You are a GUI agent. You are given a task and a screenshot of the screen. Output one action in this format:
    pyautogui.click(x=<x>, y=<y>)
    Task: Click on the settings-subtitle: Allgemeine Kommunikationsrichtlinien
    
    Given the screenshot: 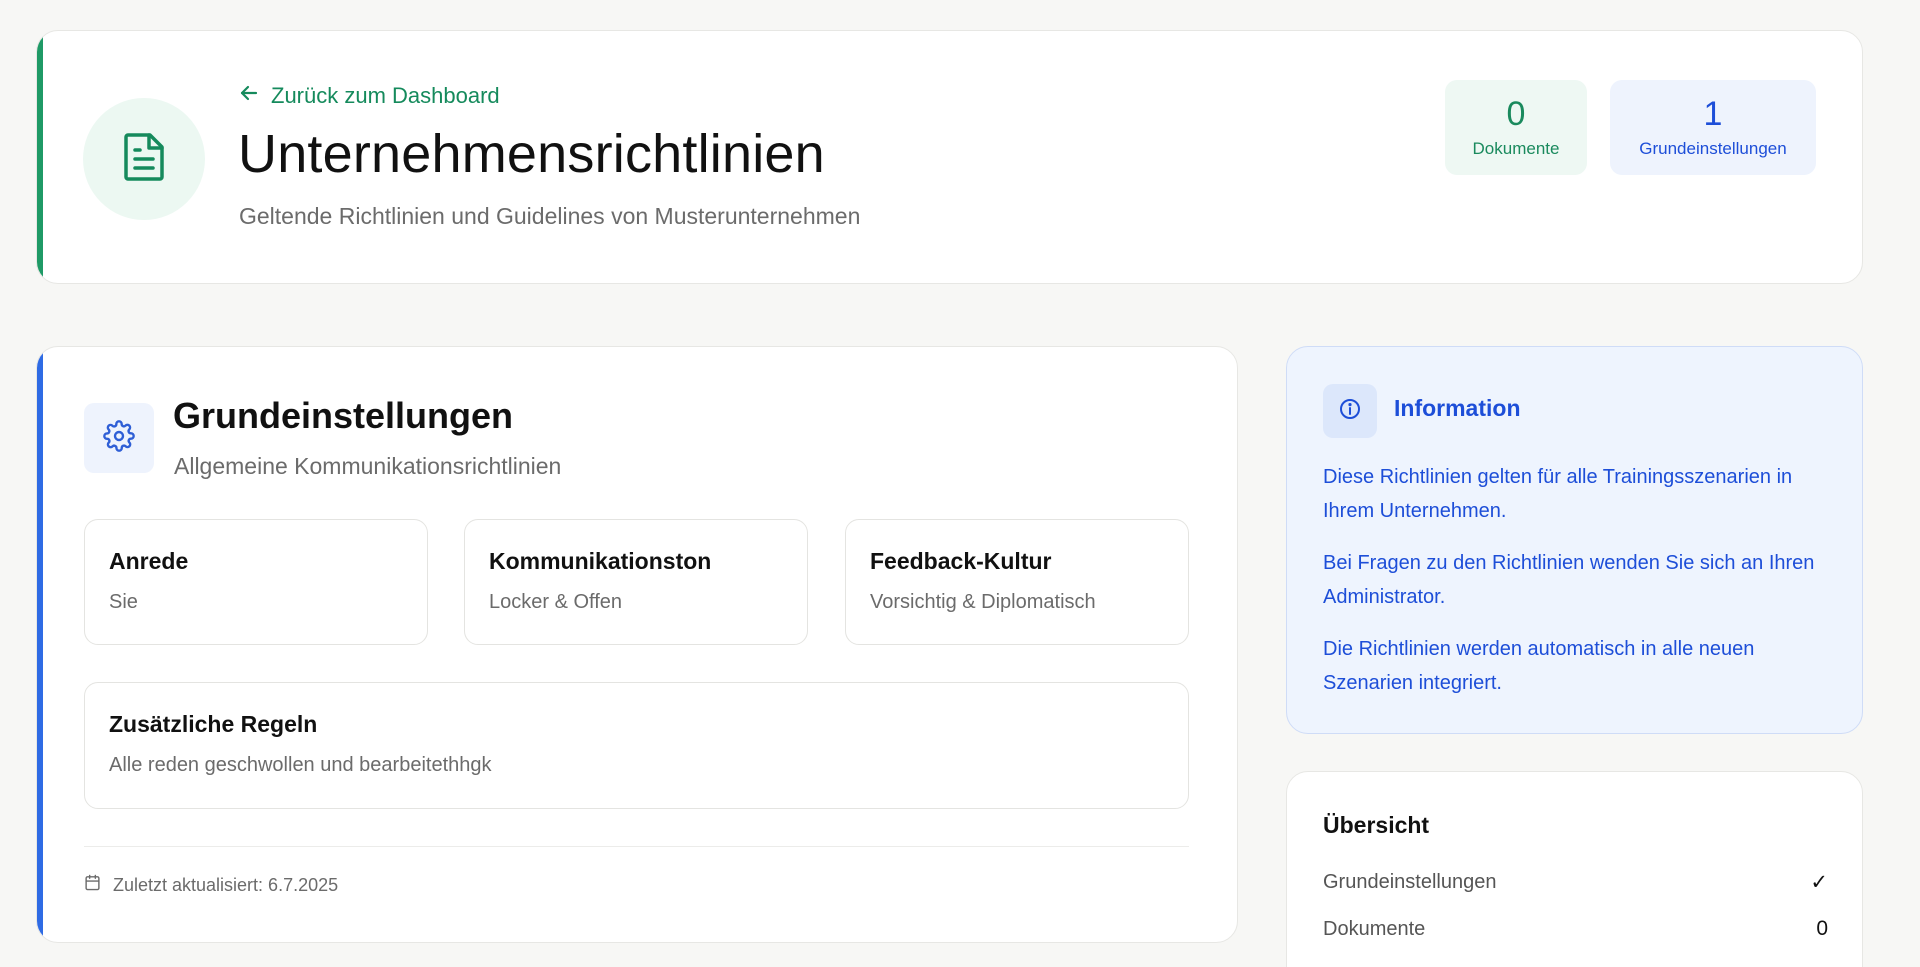 What is the action you would take?
    pyautogui.click(x=368, y=466)
    